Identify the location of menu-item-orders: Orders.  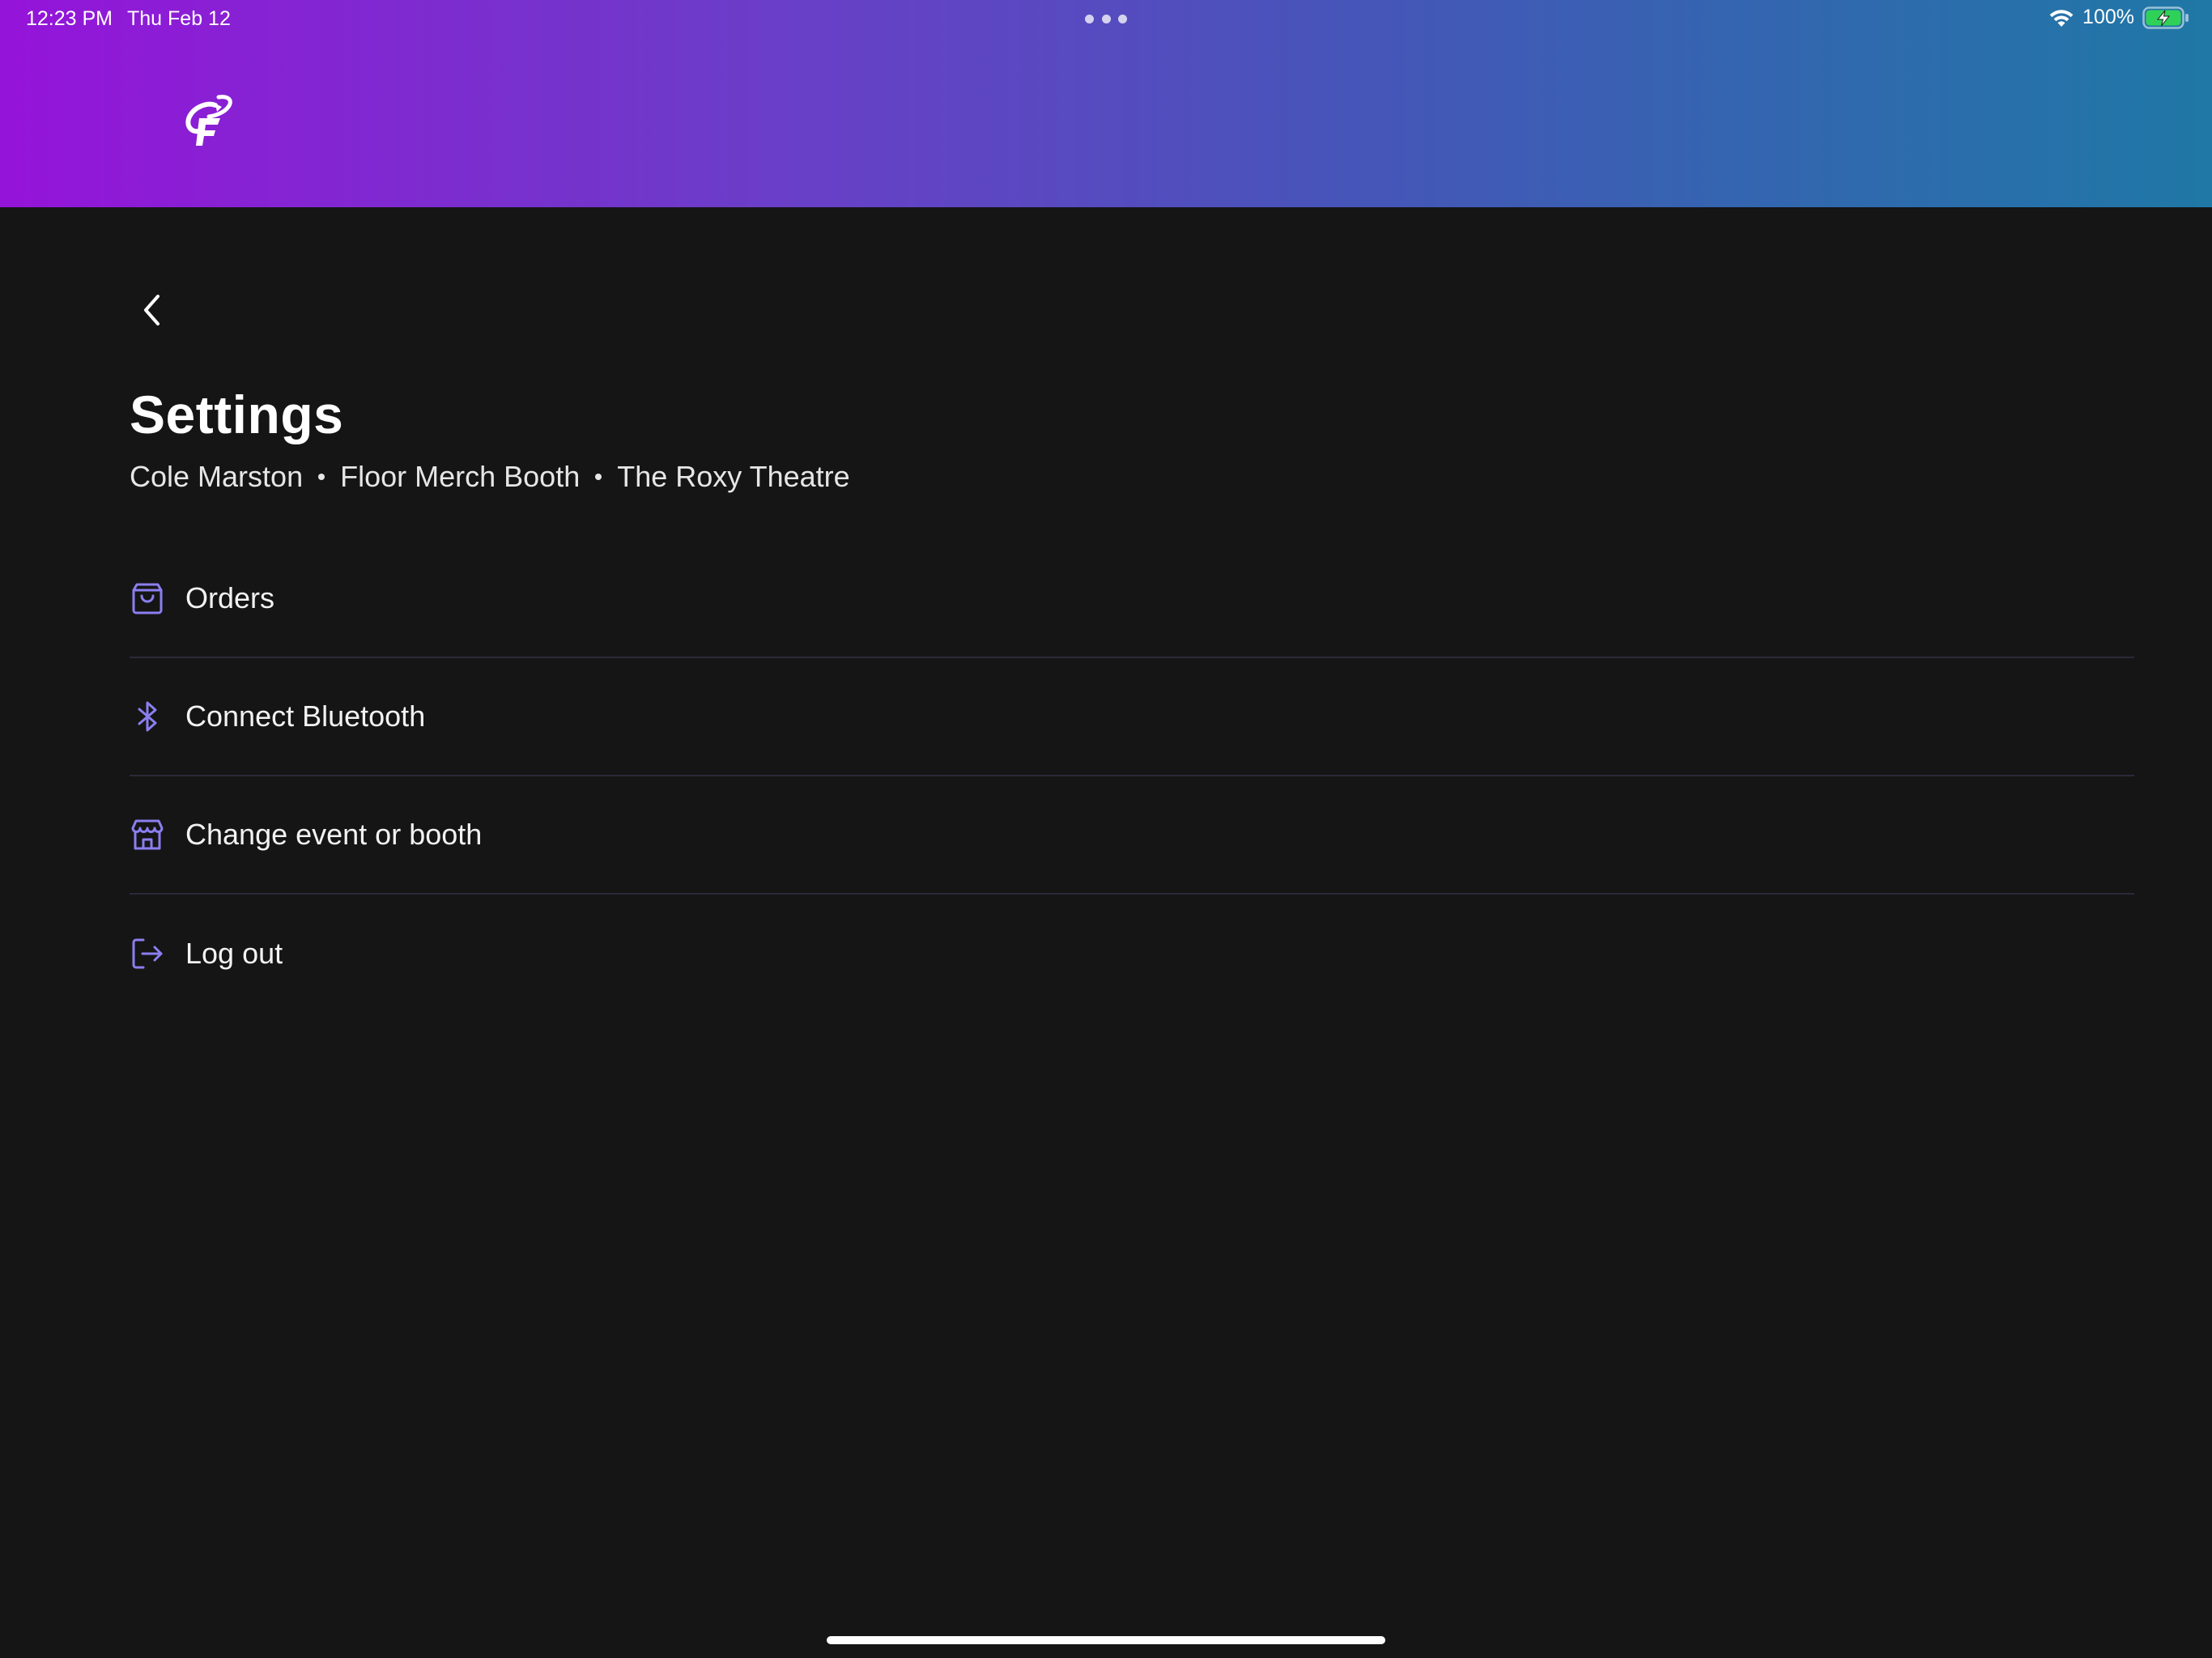
(1132, 599).